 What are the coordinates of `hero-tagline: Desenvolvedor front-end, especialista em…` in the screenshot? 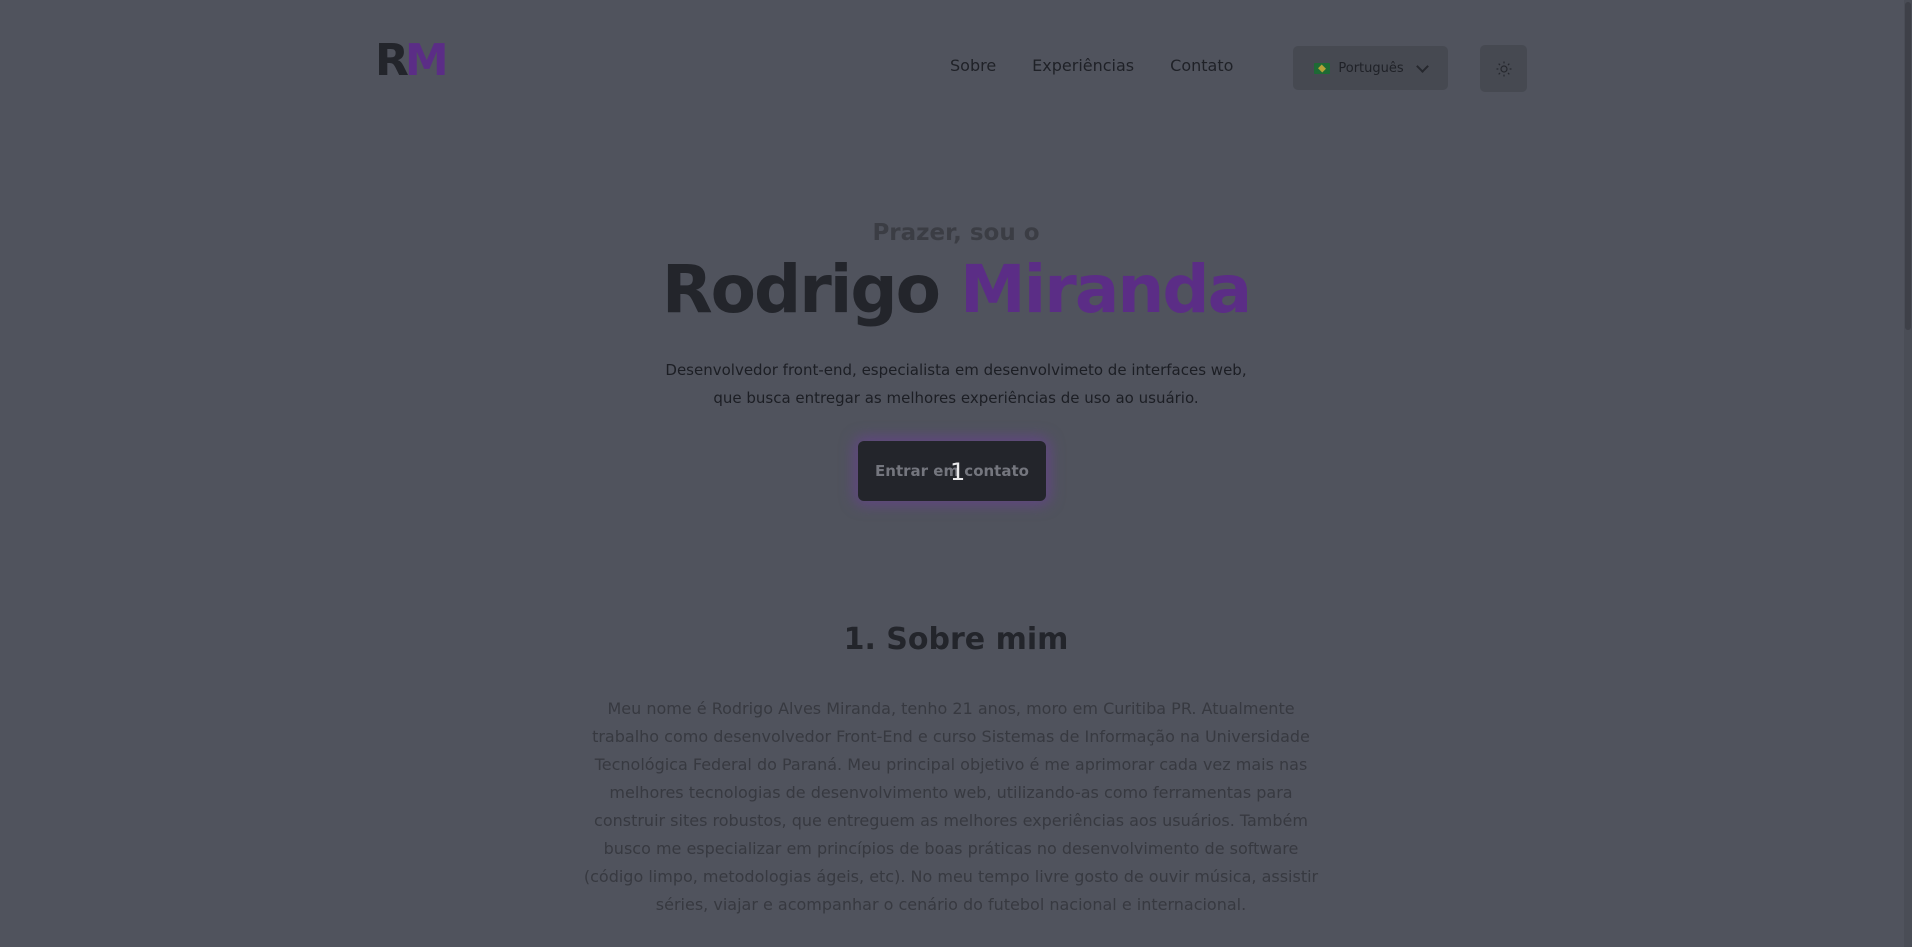 It's located at (956, 384).